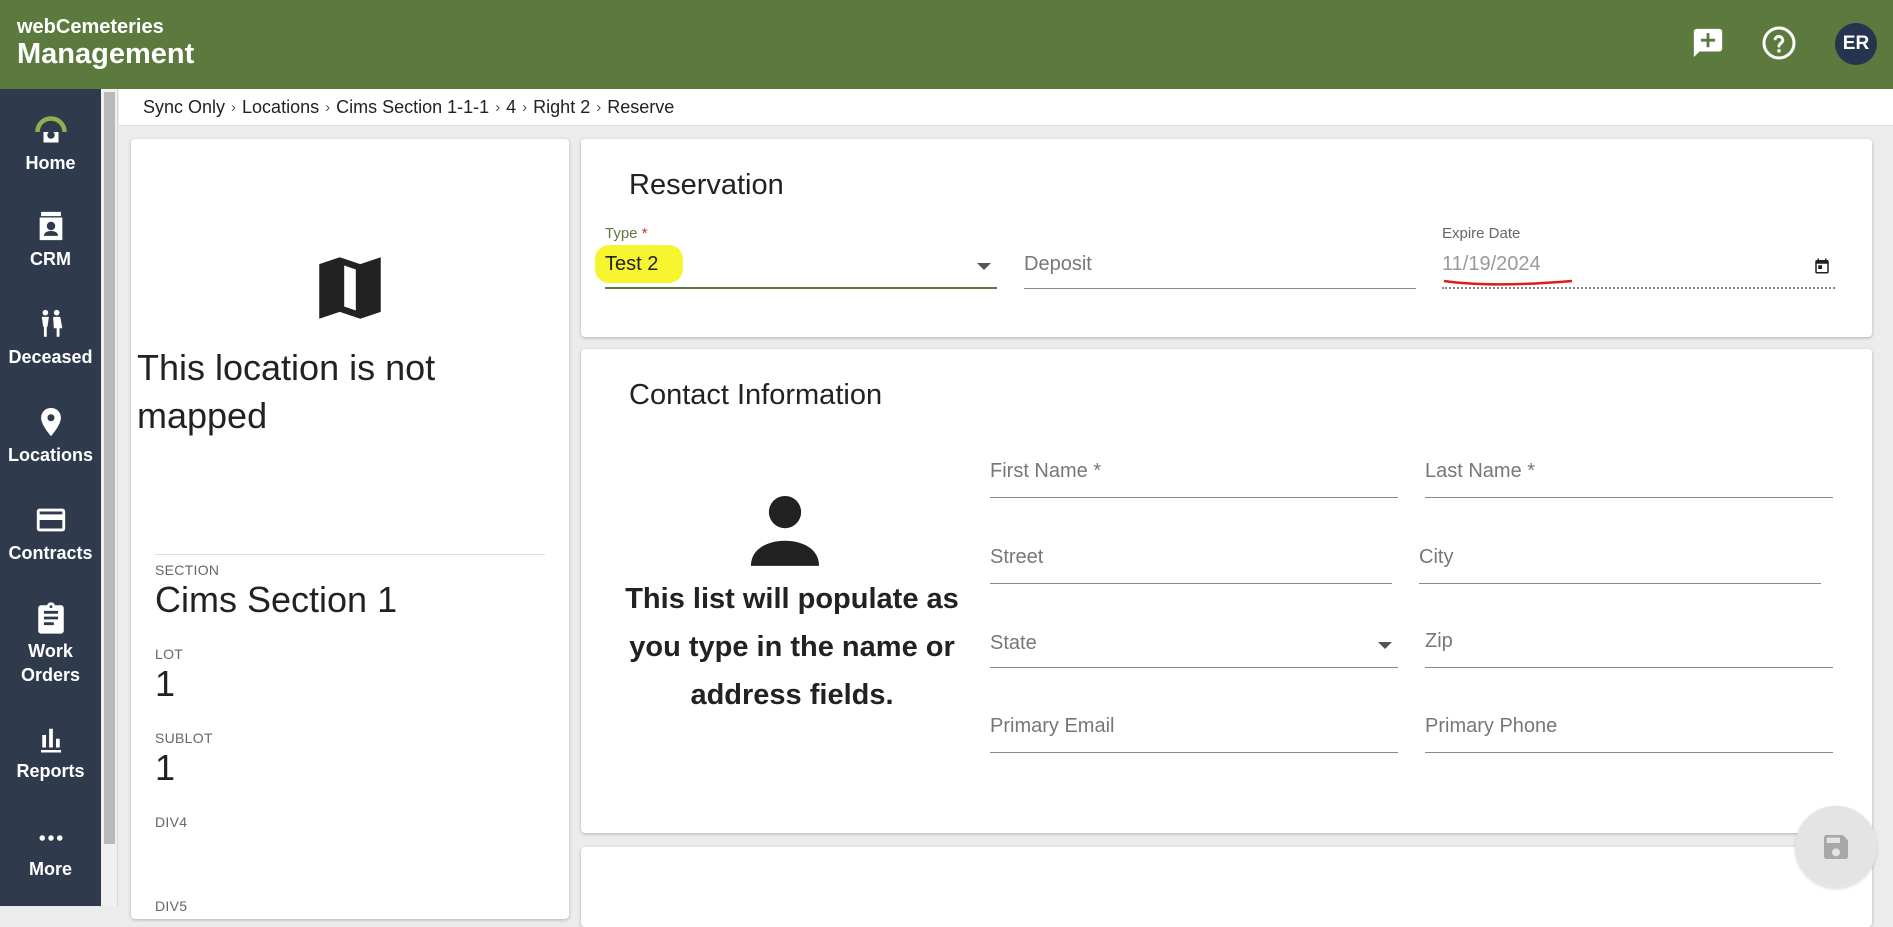  I want to click on brand-name-small: webCemeteries, so click(90, 27).